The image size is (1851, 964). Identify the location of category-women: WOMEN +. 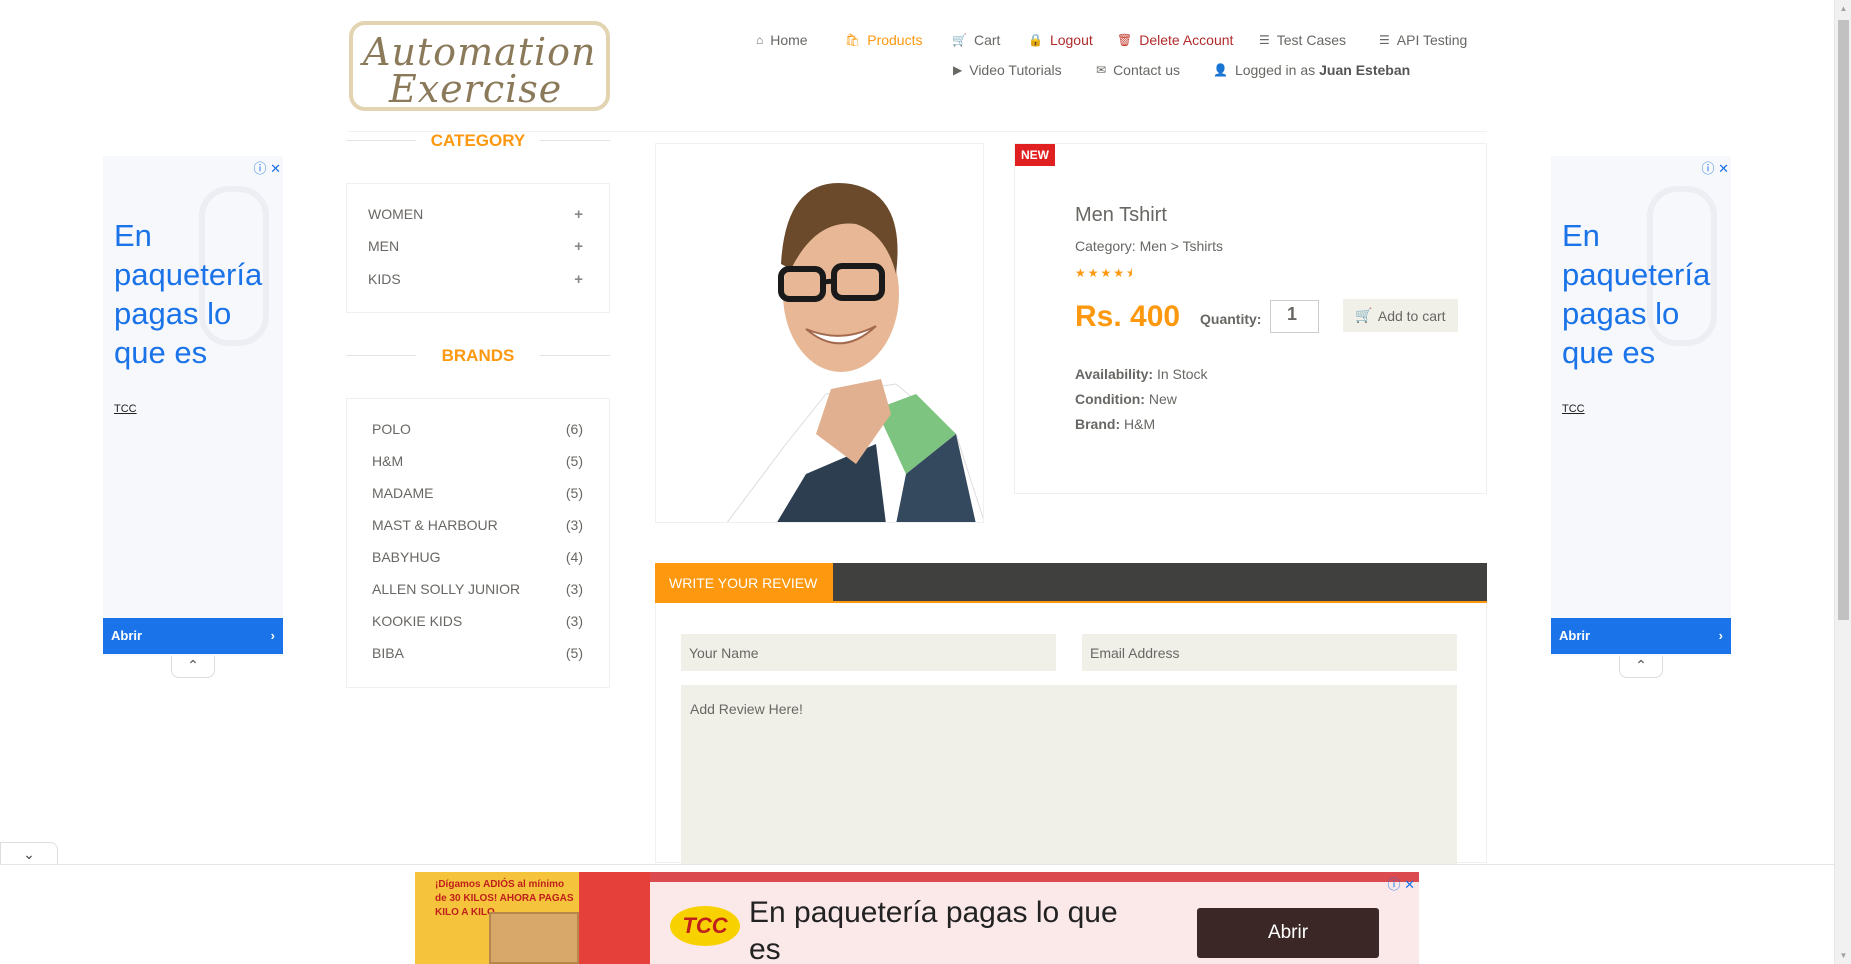
(475, 214).